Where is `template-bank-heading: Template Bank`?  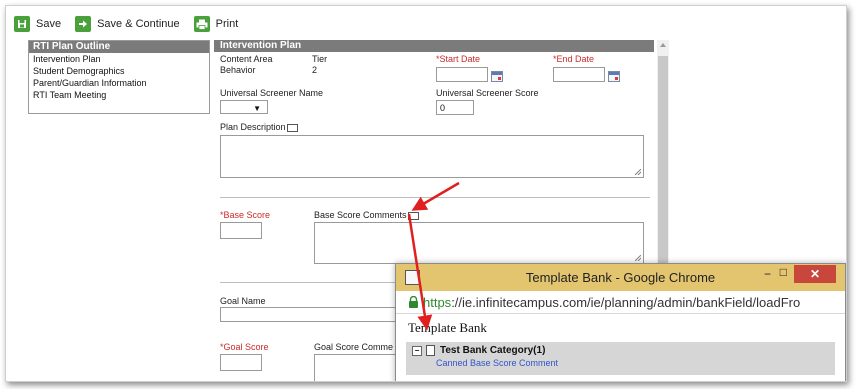
template-bank-heading: Template Bank is located at coordinates (447, 327).